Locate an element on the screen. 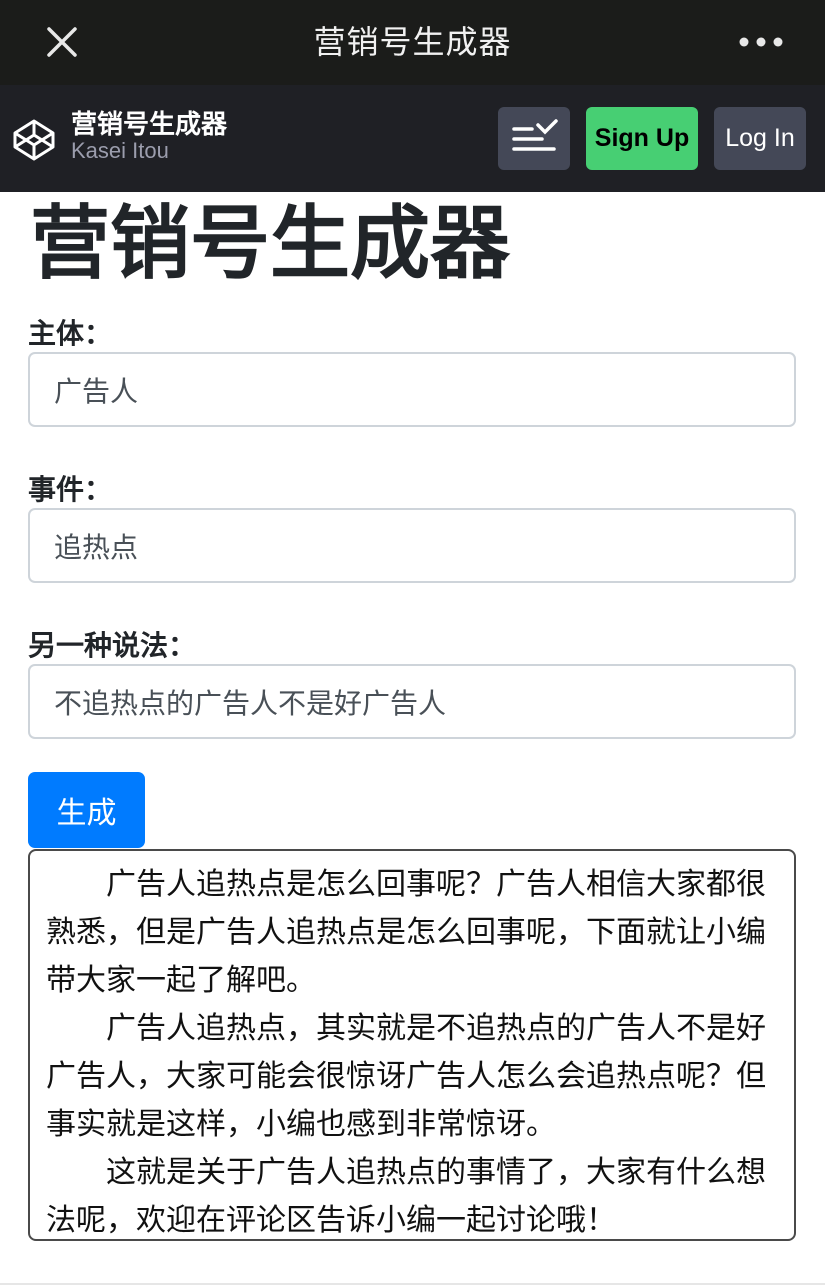  close-icon is located at coordinates (62, 42).